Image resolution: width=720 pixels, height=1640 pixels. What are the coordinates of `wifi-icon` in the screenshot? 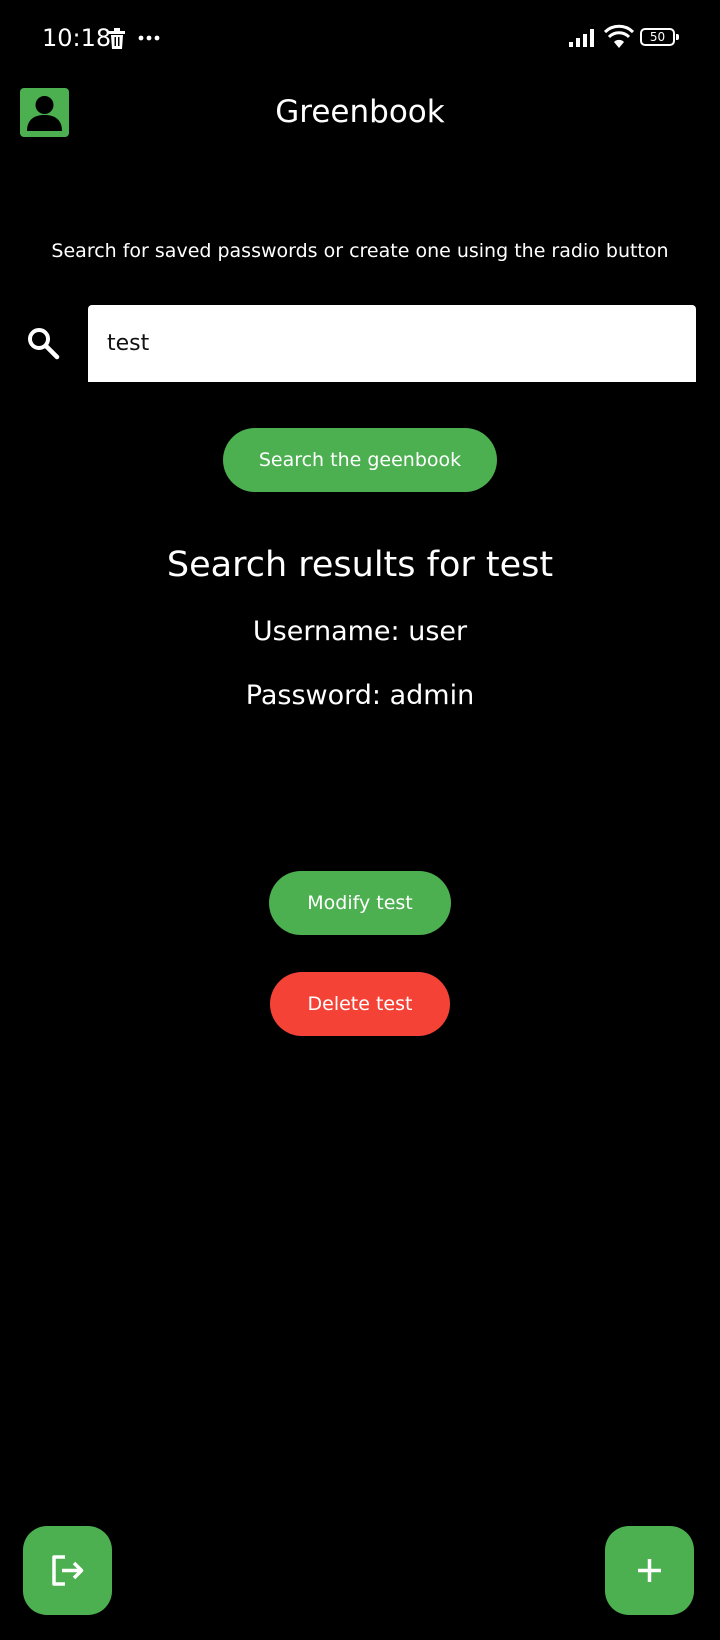 It's located at (619, 36).